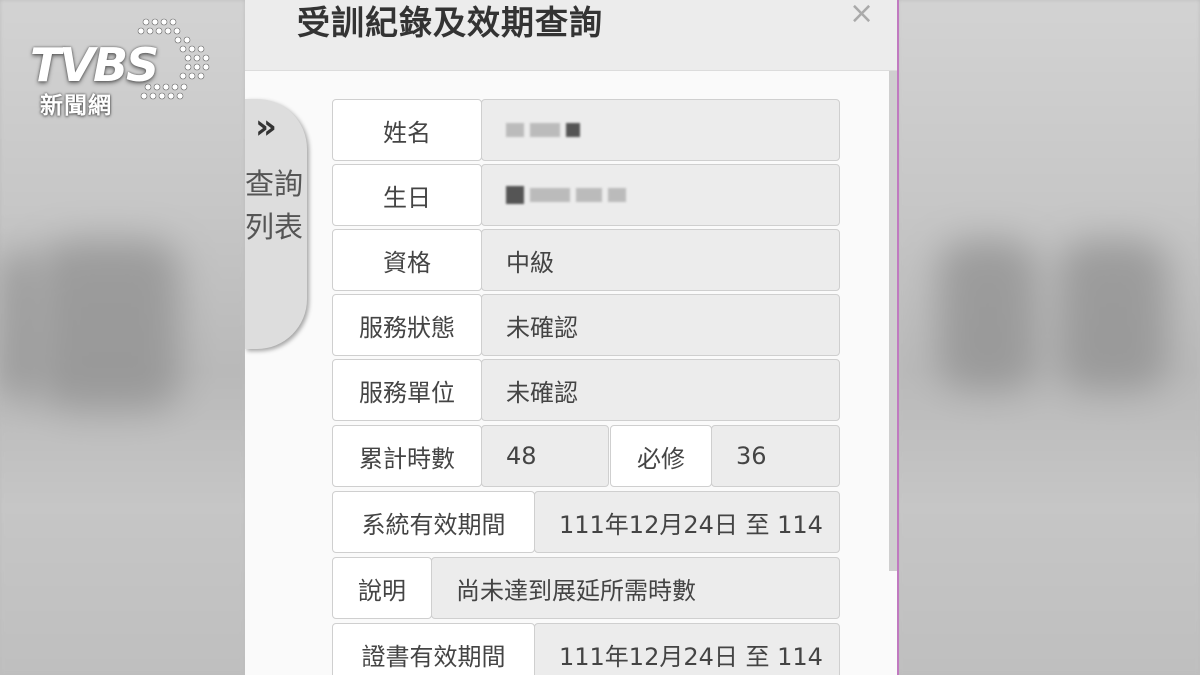  I want to click on note-value: 尚未達到展延所需時數, so click(635, 588).